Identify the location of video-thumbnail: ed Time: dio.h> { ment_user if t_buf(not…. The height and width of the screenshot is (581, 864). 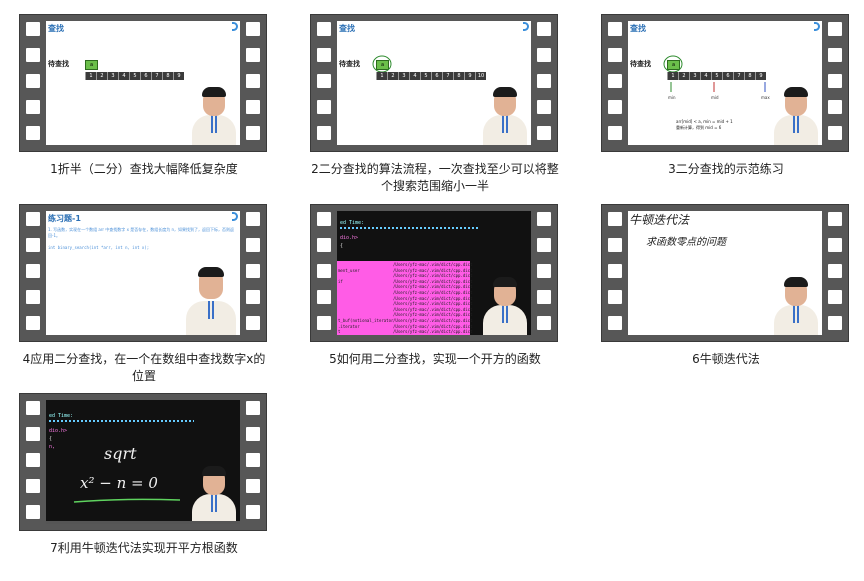
(434, 273).